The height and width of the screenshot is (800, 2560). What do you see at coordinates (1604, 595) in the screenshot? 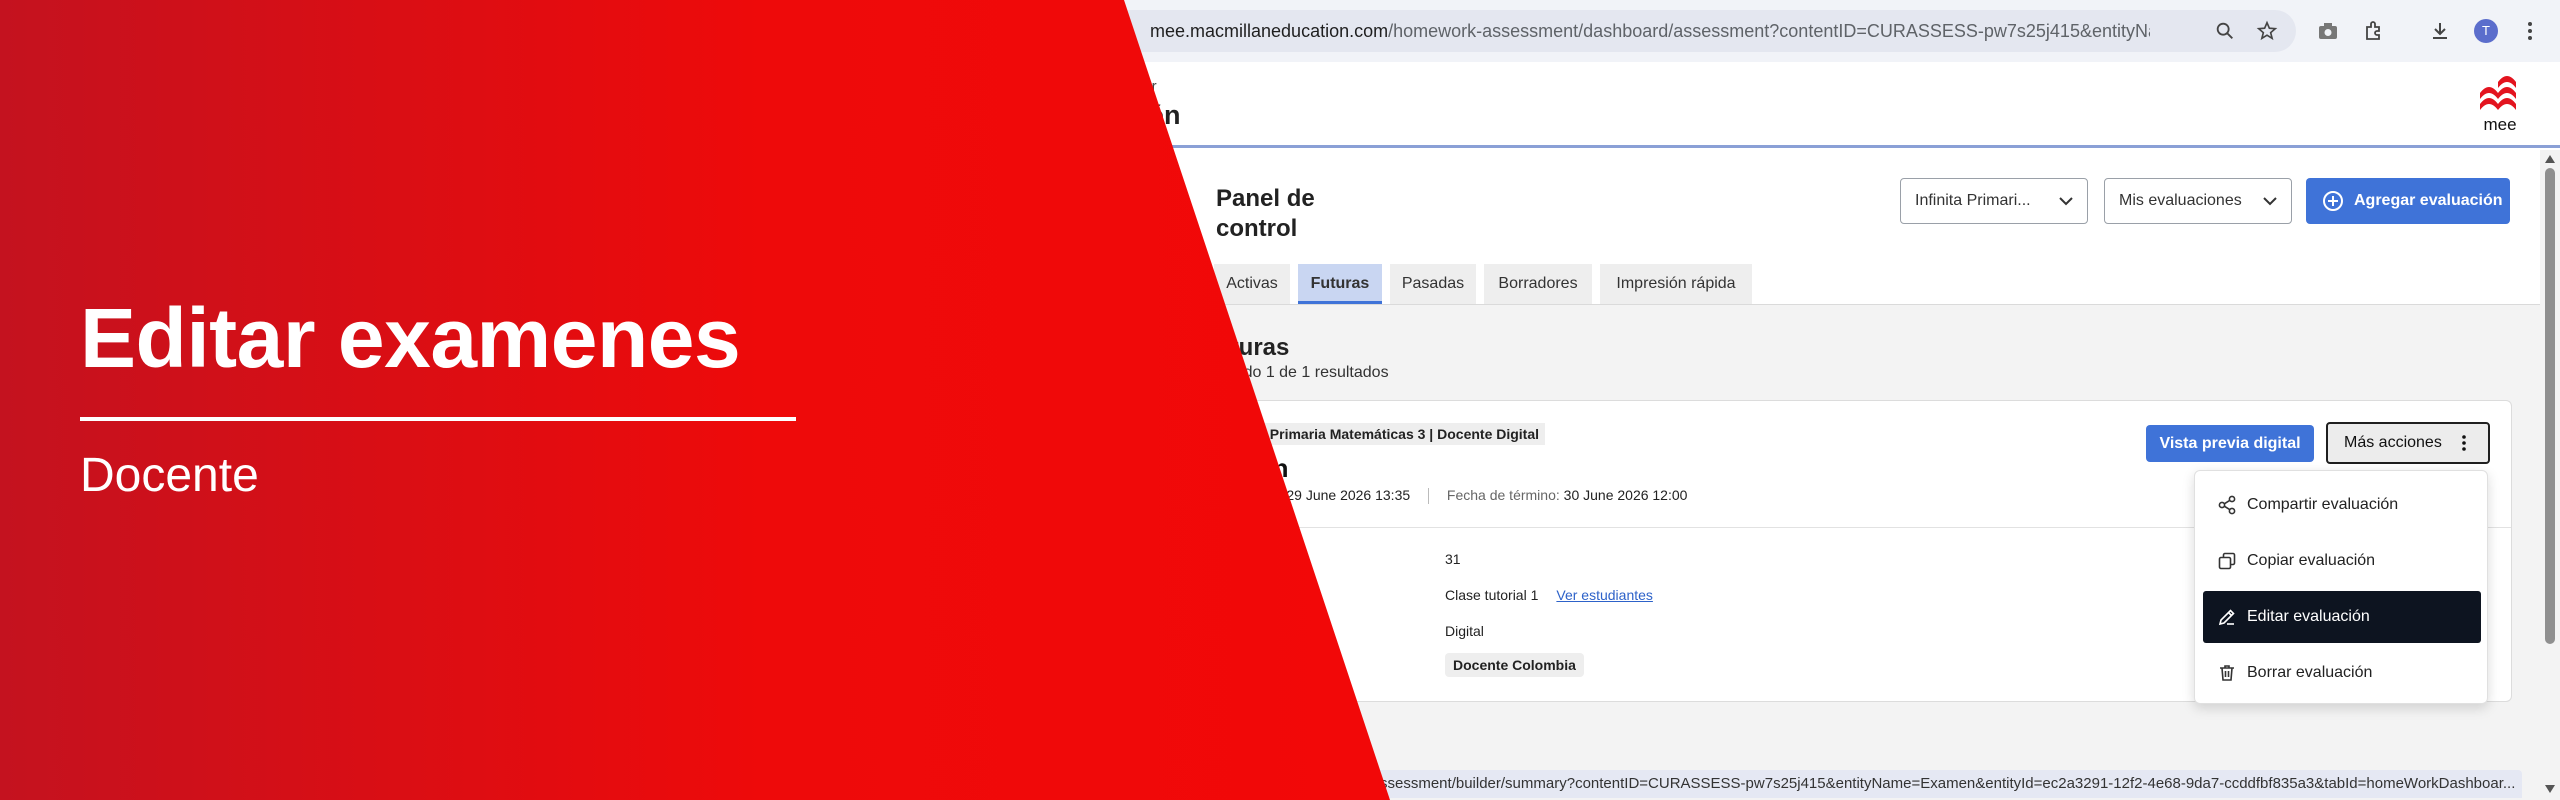
I see `view-students-link: Ver estudiantes` at bounding box center [1604, 595].